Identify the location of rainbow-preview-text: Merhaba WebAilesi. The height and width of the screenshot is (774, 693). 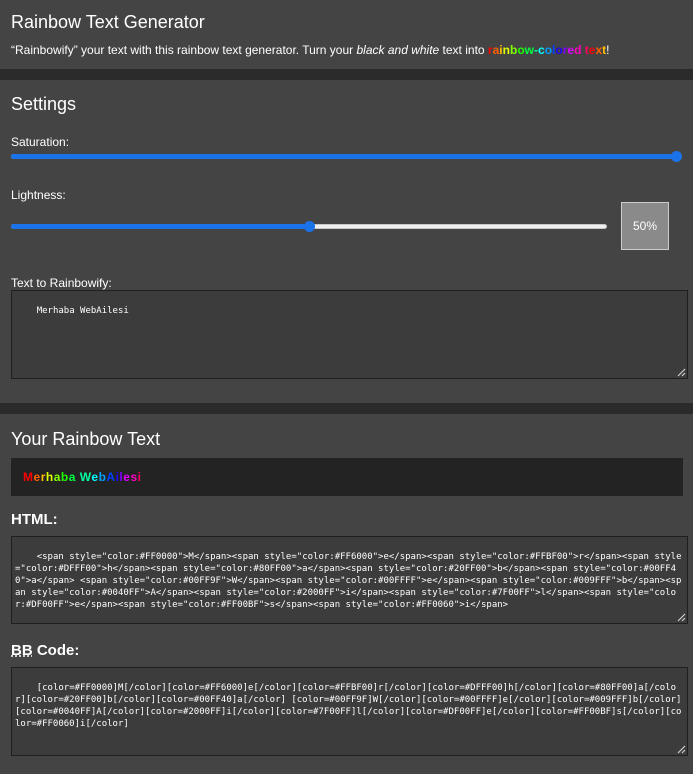
(82, 477).